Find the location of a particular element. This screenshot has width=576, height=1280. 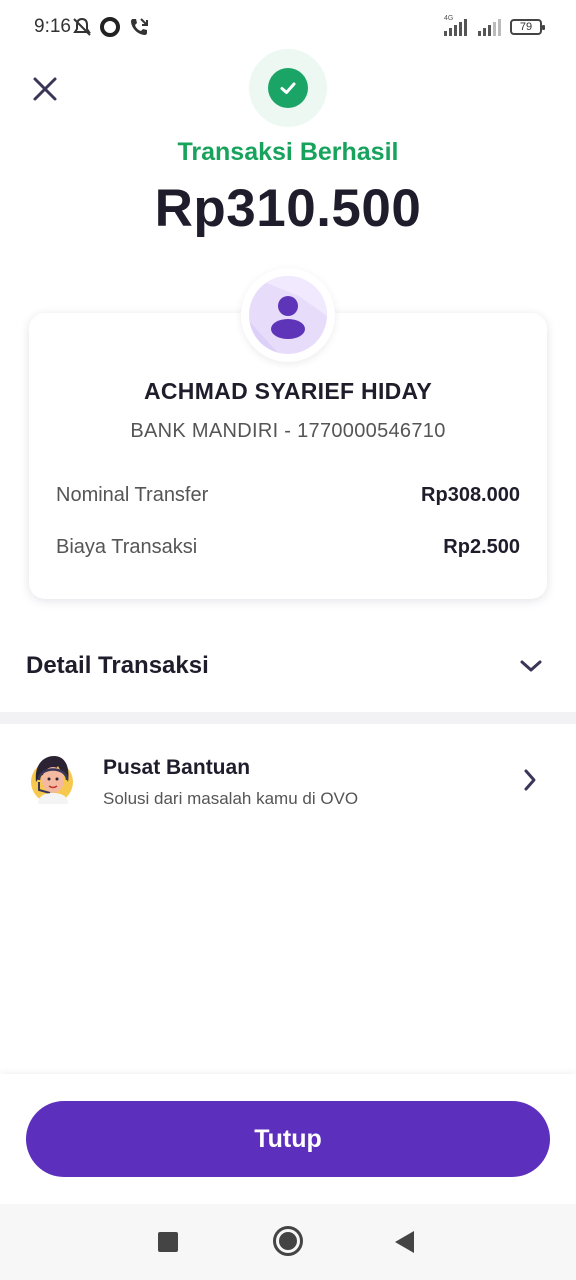

tutup-button: Tutup is located at coordinates (288, 1139).